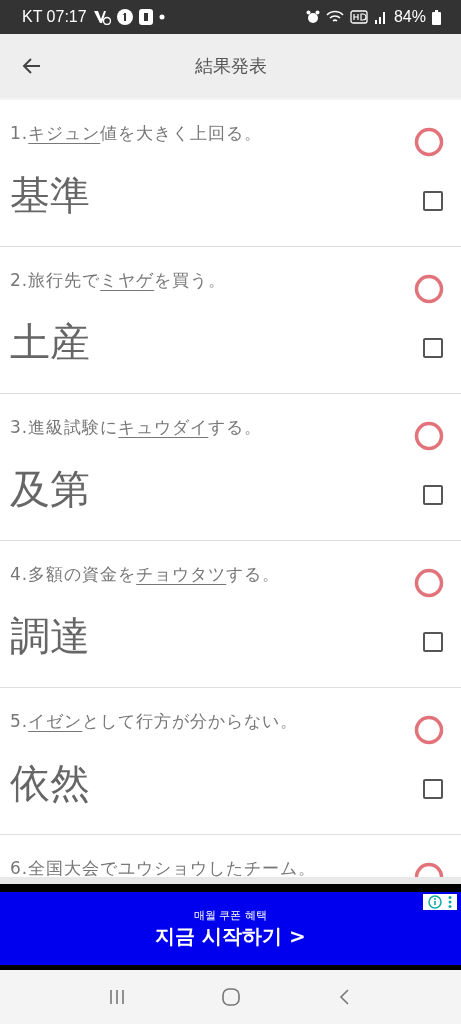 Image resolution: width=461 pixels, height=1024 pixels. Describe the element at coordinates (230, 997) in the screenshot. I see `home-button` at that location.